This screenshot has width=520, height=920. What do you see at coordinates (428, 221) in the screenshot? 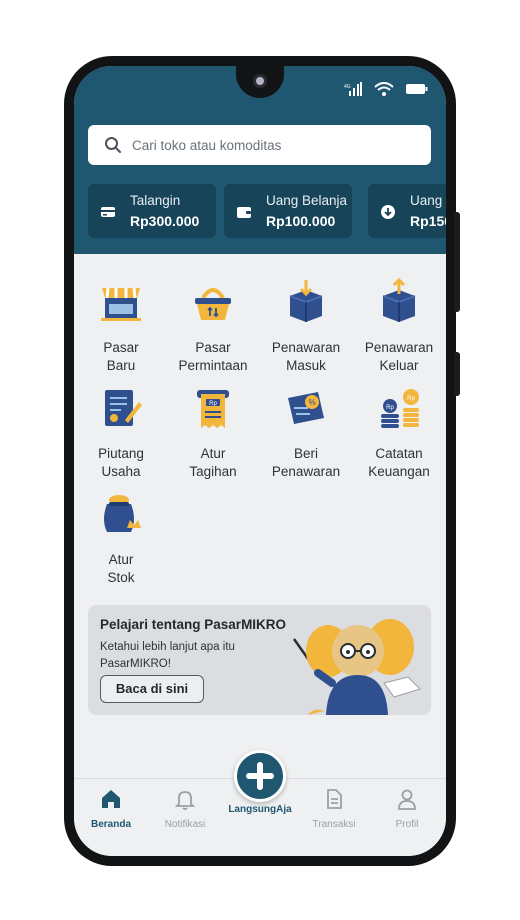
I see `wallet-amount: Rp150` at bounding box center [428, 221].